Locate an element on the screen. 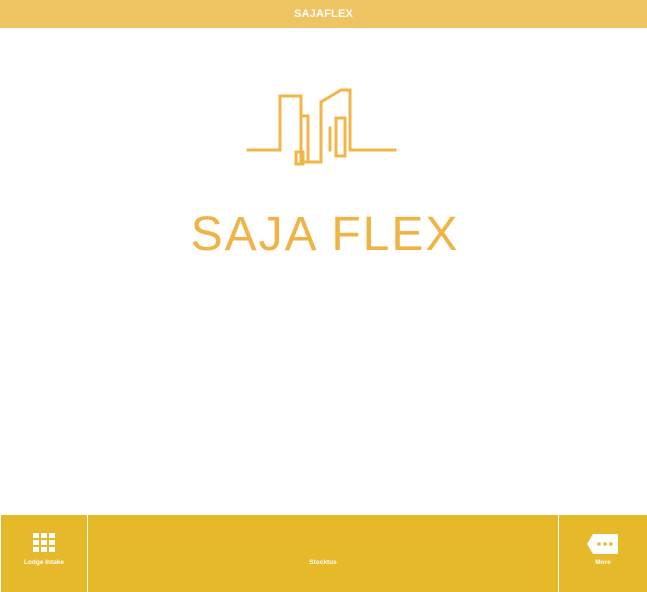  tab-more: More is located at coordinates (603, 553).